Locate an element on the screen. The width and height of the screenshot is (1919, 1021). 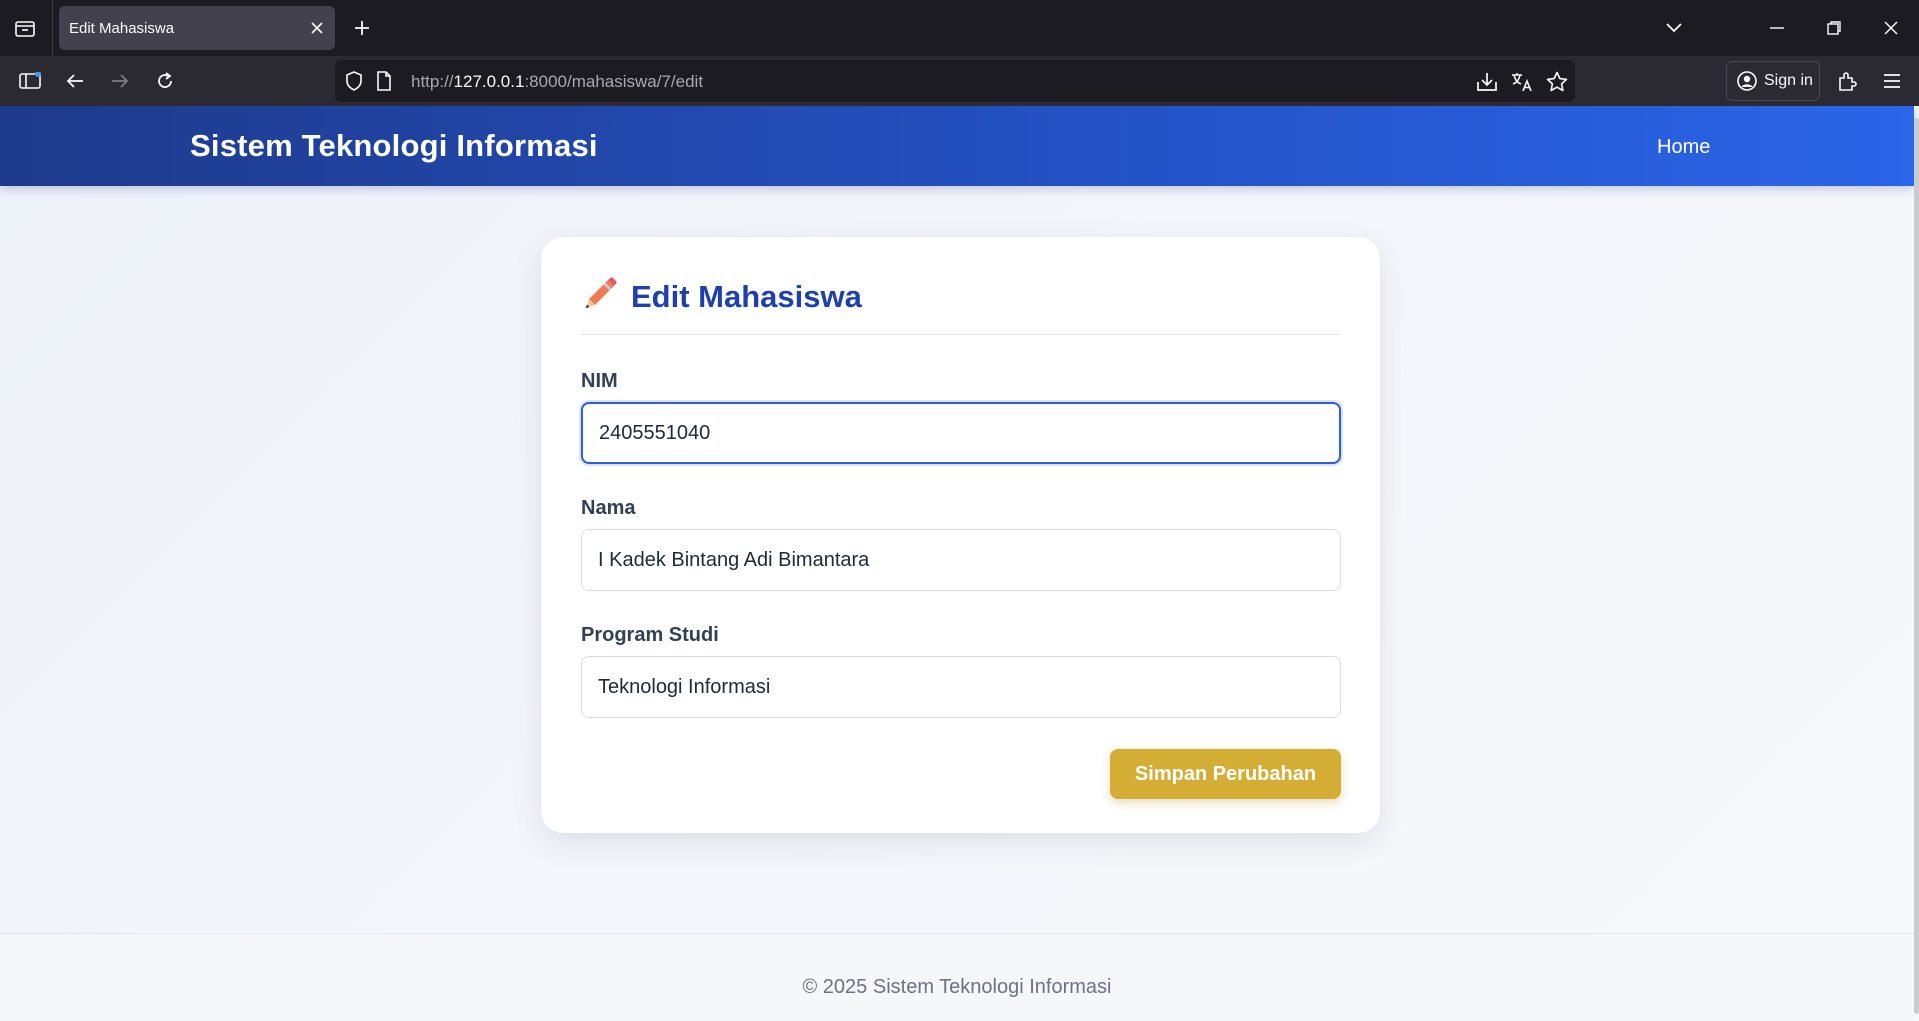
sign-in-button: Sign in is located at coordinates (1773, 81).